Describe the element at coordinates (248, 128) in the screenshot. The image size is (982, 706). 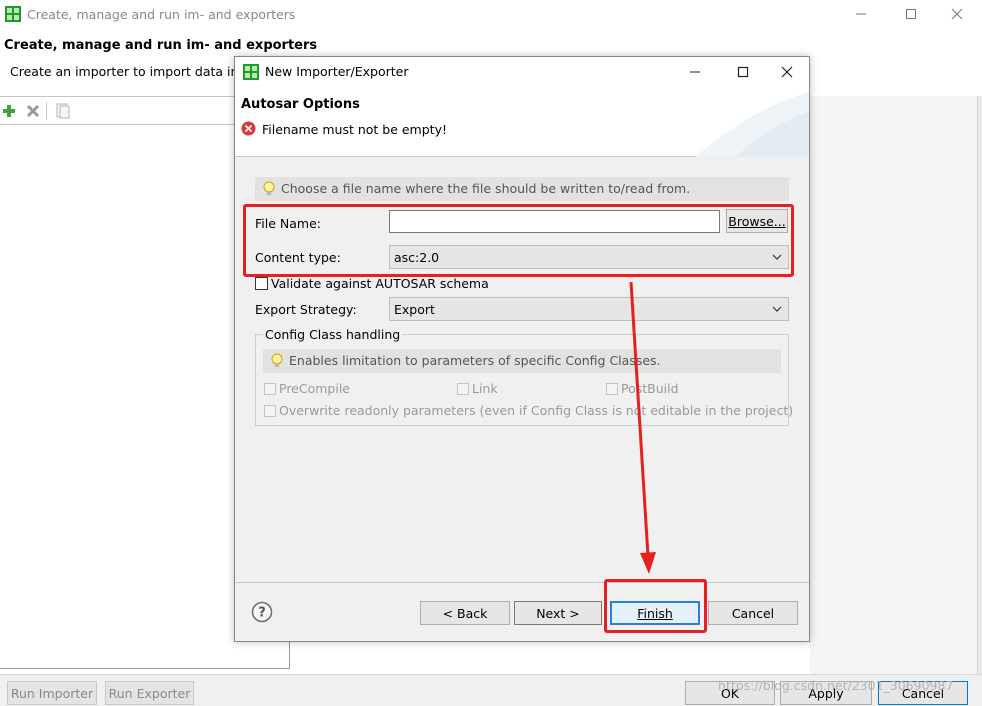
I see `error-icon` at that location.